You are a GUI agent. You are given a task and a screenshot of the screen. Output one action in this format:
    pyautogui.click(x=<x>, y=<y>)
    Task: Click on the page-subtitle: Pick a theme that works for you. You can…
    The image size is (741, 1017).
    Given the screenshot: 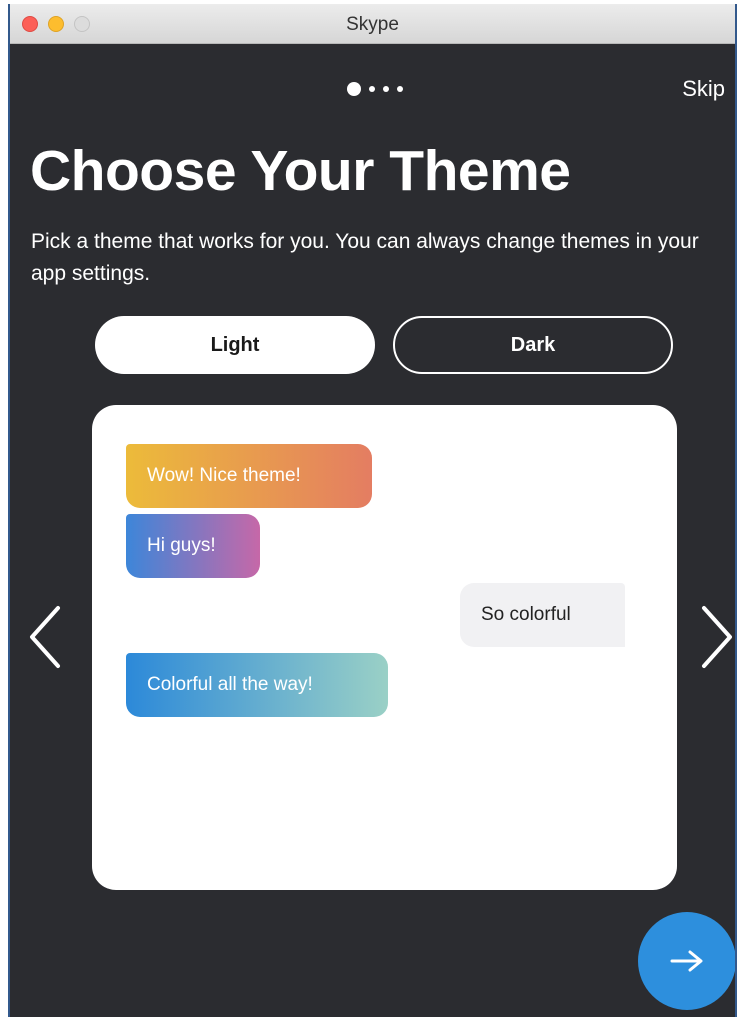 What is the action you would take?
    pyautogui.click(x=365, y=257)
    